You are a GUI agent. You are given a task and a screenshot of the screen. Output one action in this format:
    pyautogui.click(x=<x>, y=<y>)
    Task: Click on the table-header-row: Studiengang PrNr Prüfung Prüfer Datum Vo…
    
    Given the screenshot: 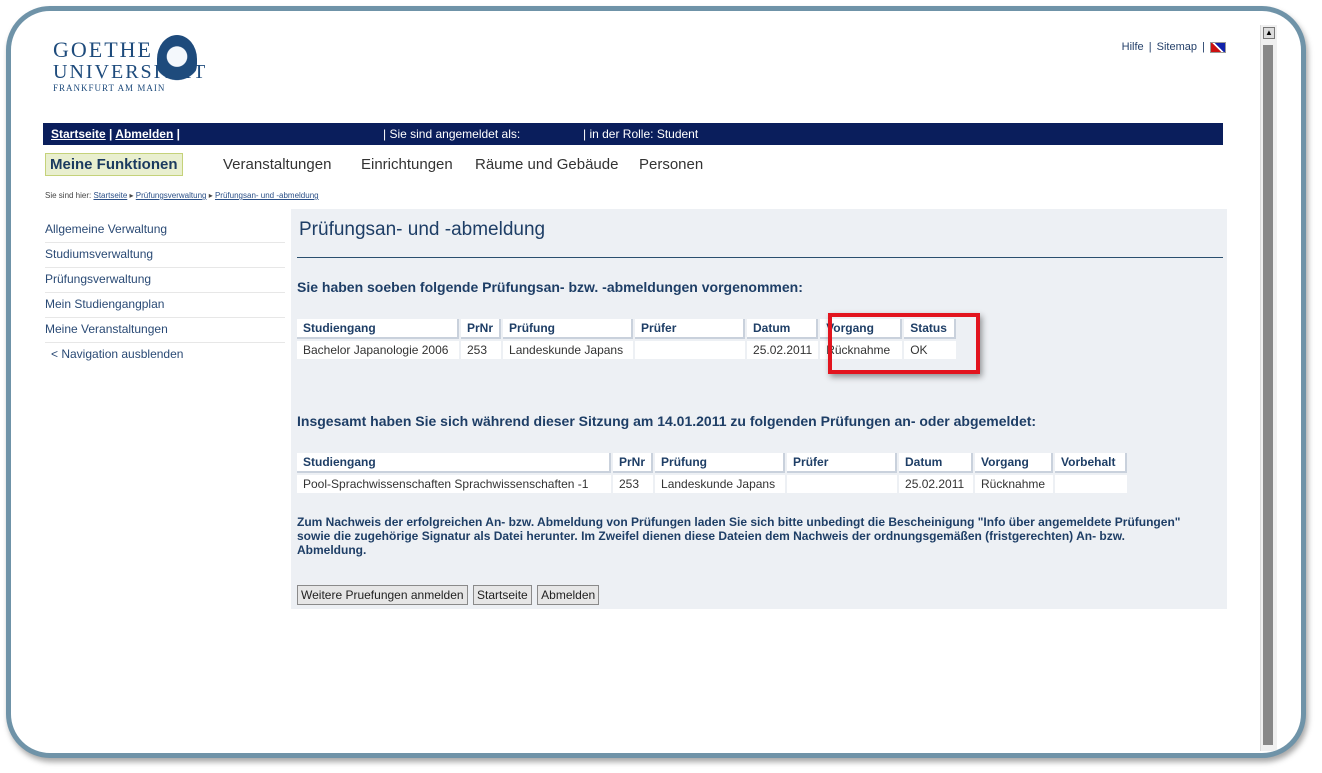 What is the action you would take?
    pyautogui.click(x=712, y=463)
    